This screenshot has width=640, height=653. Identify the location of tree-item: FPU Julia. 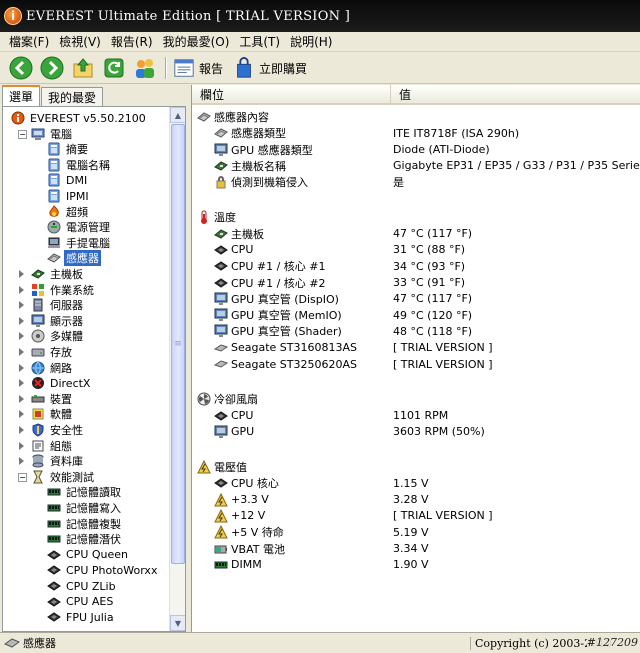
(81, 617).